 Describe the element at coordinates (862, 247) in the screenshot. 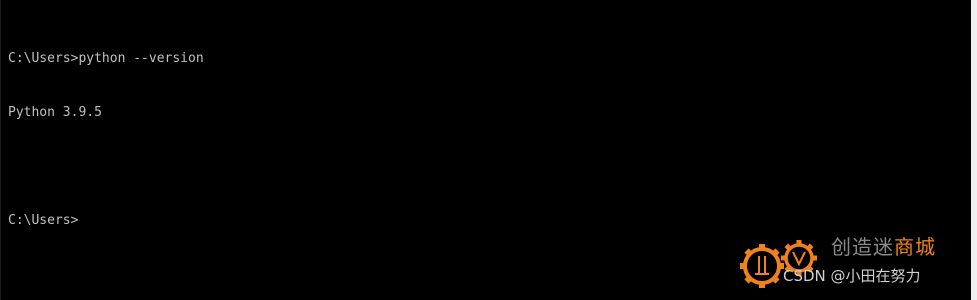

I see `watermark-title-plain: 创造迷` at that location.